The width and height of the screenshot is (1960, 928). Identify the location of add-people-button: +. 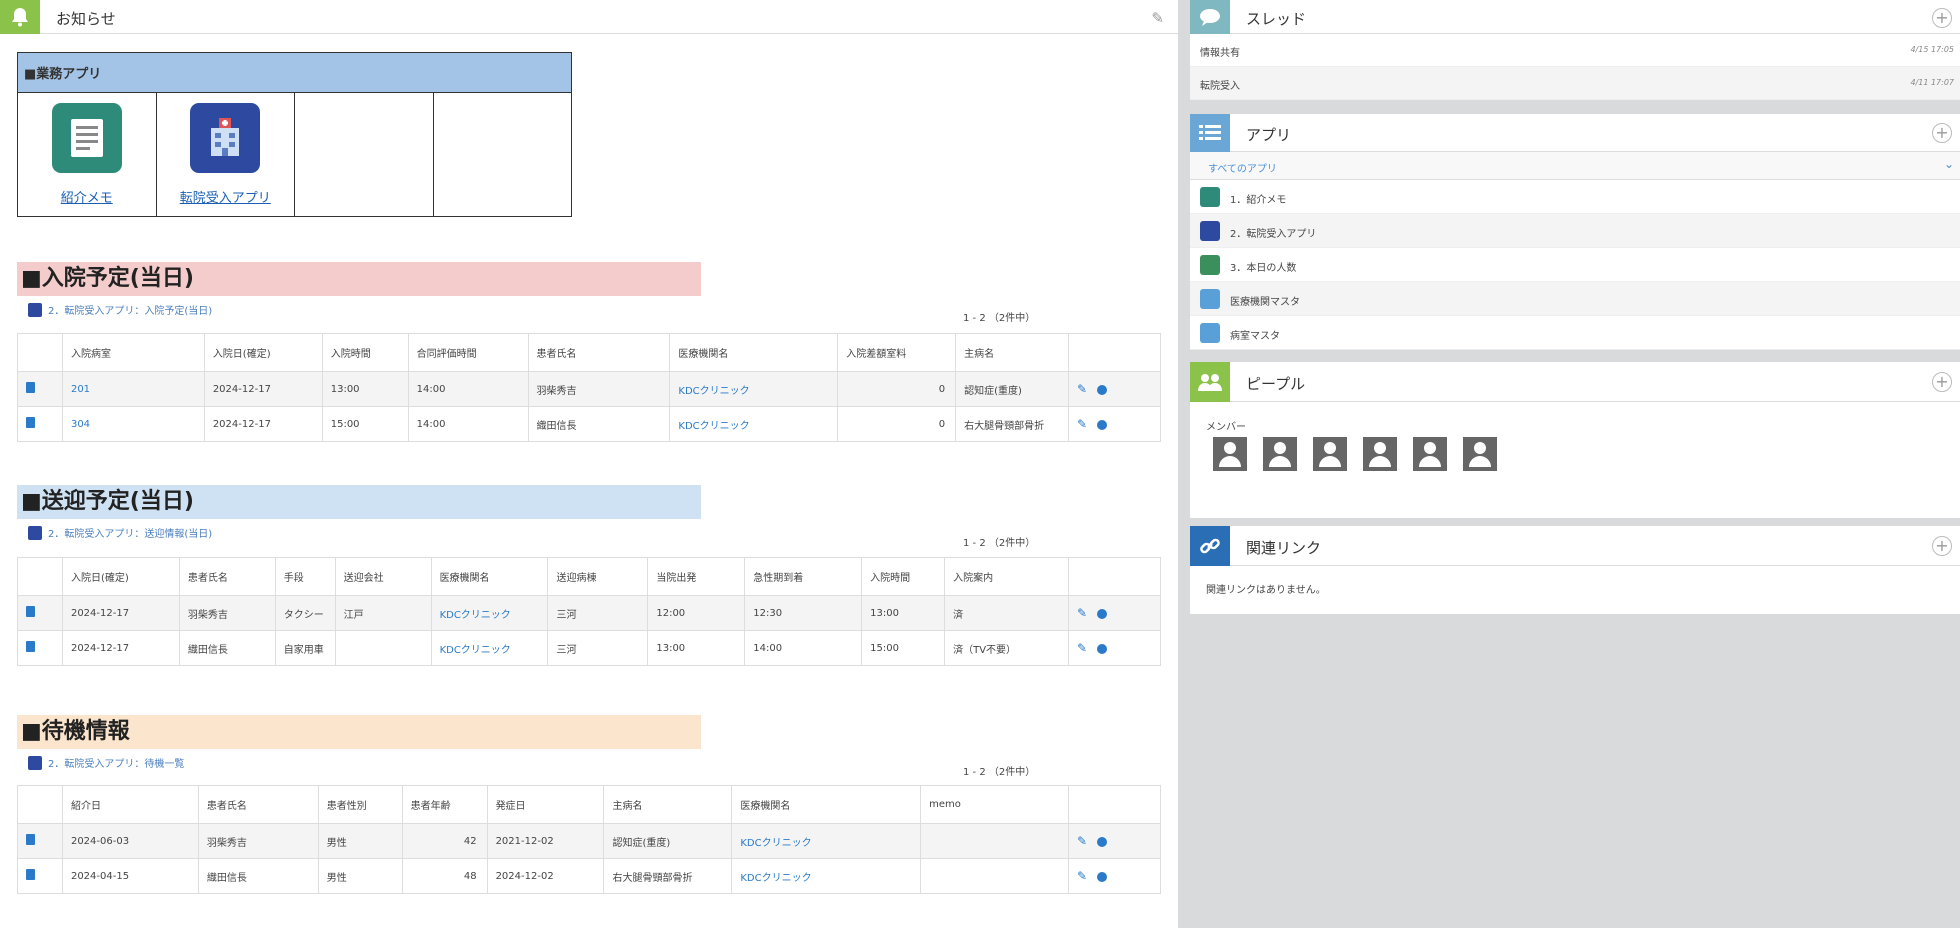
(1942, 382).